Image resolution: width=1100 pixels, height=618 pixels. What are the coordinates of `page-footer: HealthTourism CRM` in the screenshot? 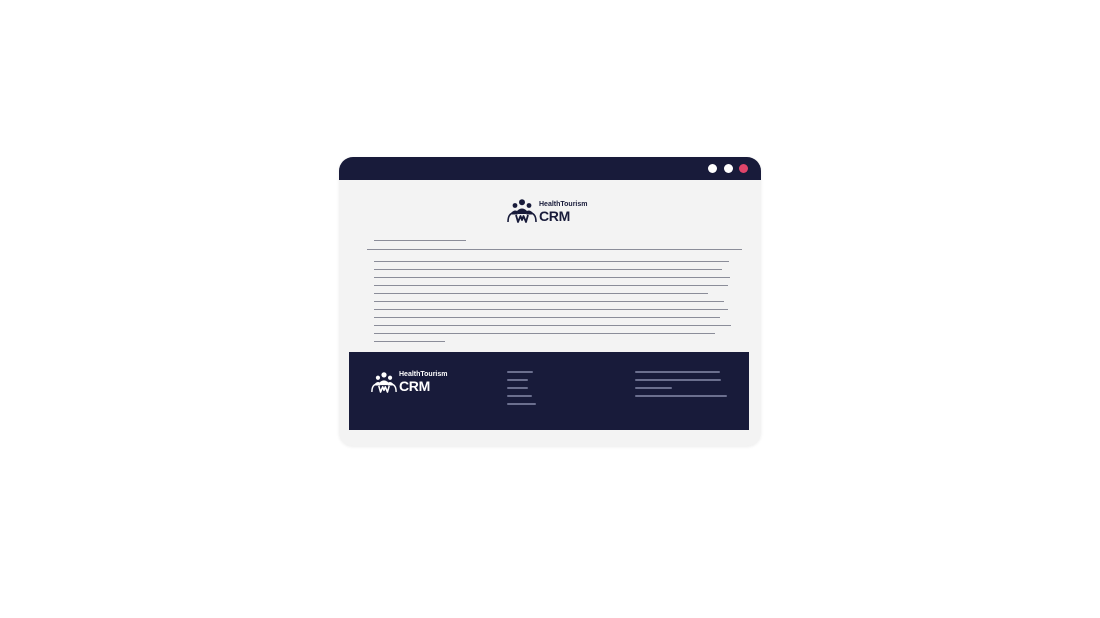 It's located at (549, 391).